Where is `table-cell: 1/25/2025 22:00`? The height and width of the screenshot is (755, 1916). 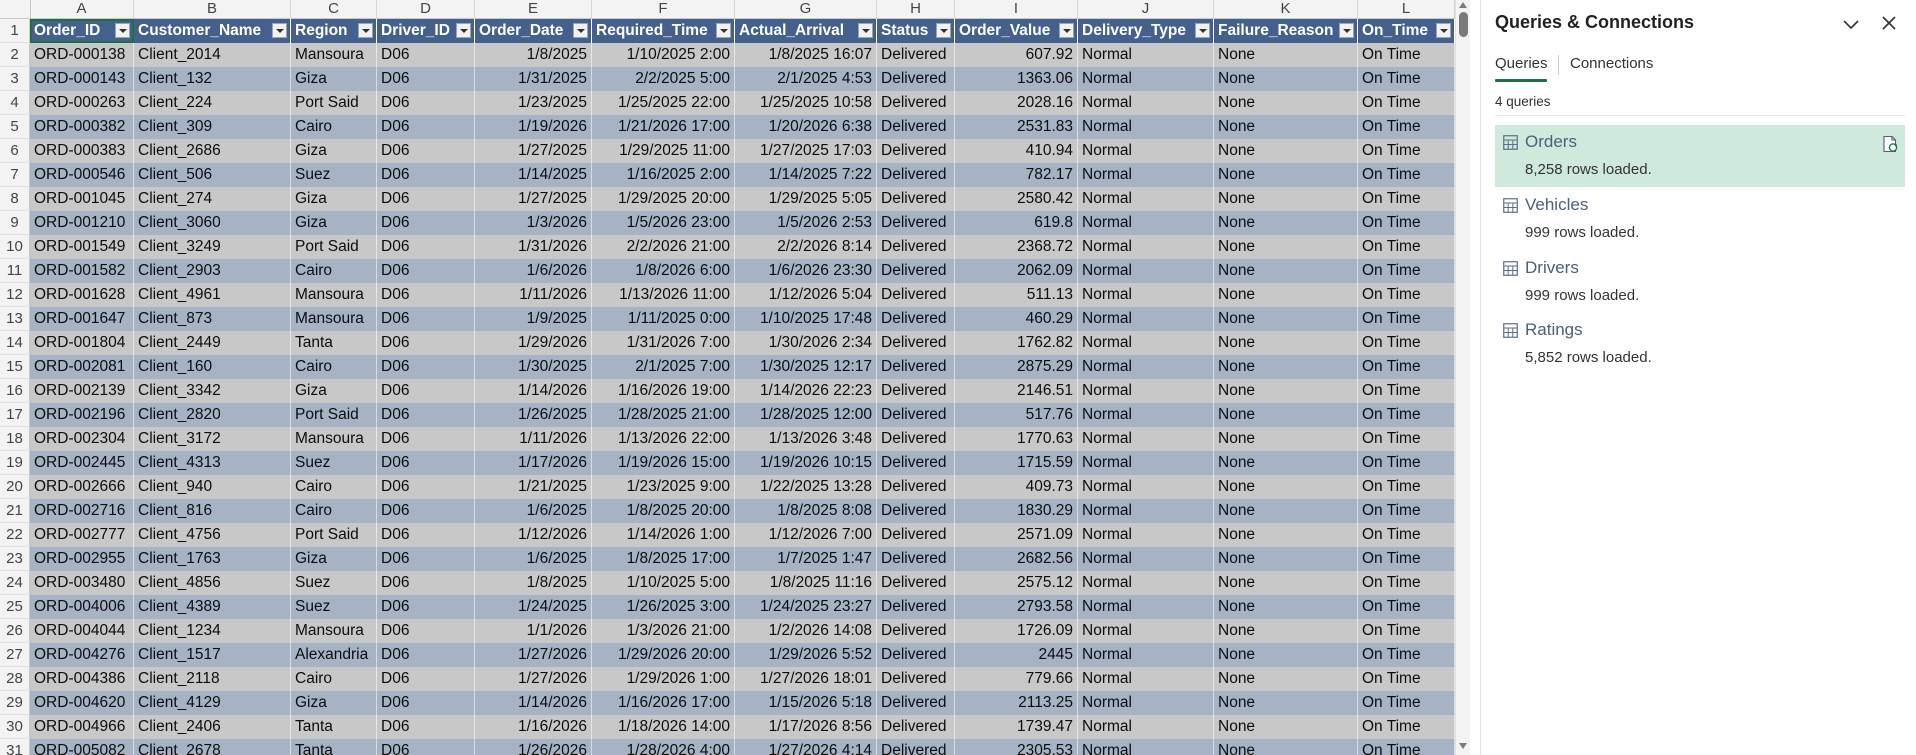 table-cell: 1/25/2025 22:00 is located at coordinates (663, 103).